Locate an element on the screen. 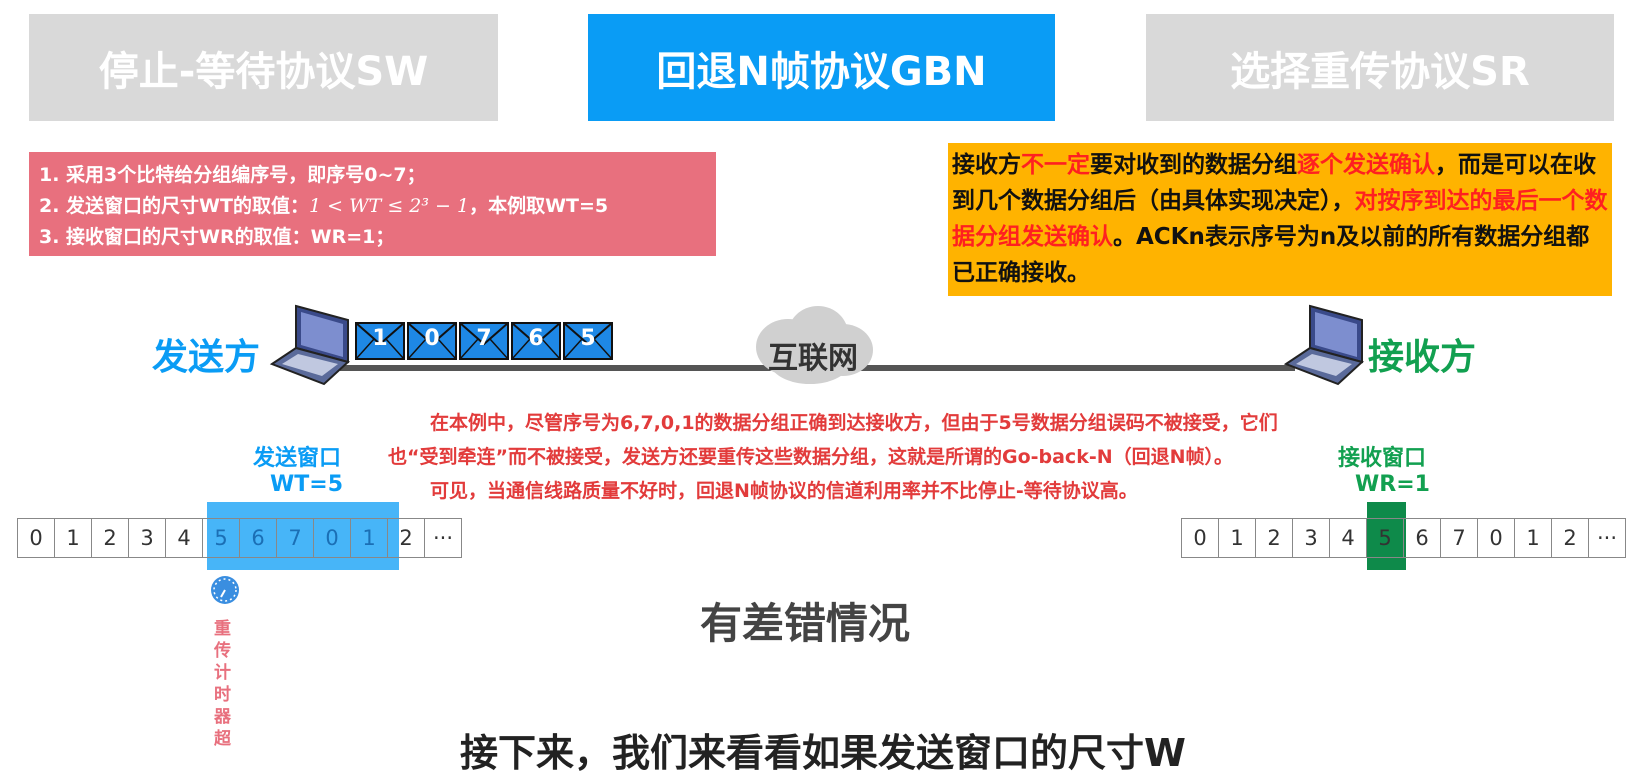 This screenshot has height=777, width=1636. internet-label: 互联网 is located at coordinates (813, 358).